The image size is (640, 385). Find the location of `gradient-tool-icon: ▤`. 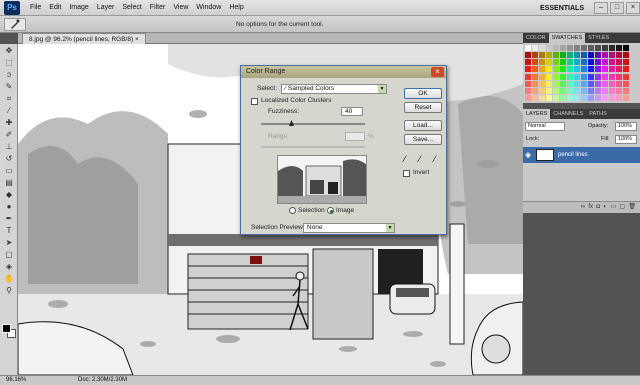

gradient-tool-icon: ▤ is located at coordinates (9, 182).